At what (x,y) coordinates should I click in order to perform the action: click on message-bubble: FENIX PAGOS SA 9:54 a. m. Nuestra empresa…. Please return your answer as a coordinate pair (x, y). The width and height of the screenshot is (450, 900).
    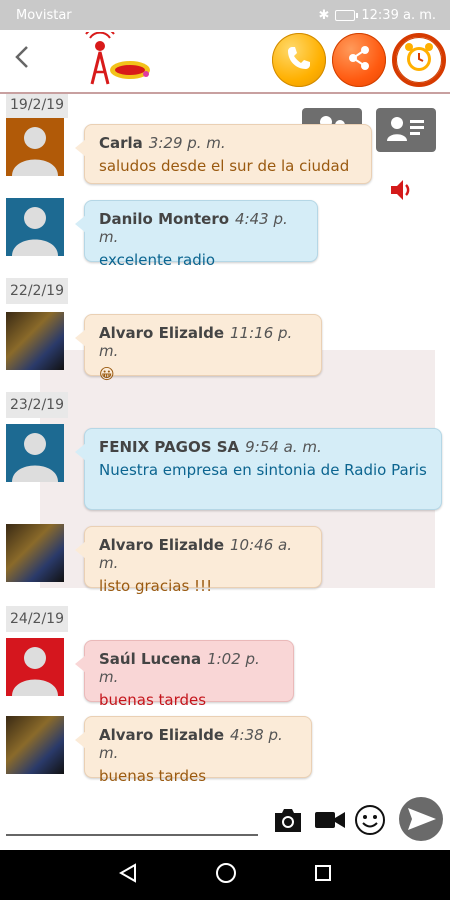
    Looking at the image, I should click on (258, 469).